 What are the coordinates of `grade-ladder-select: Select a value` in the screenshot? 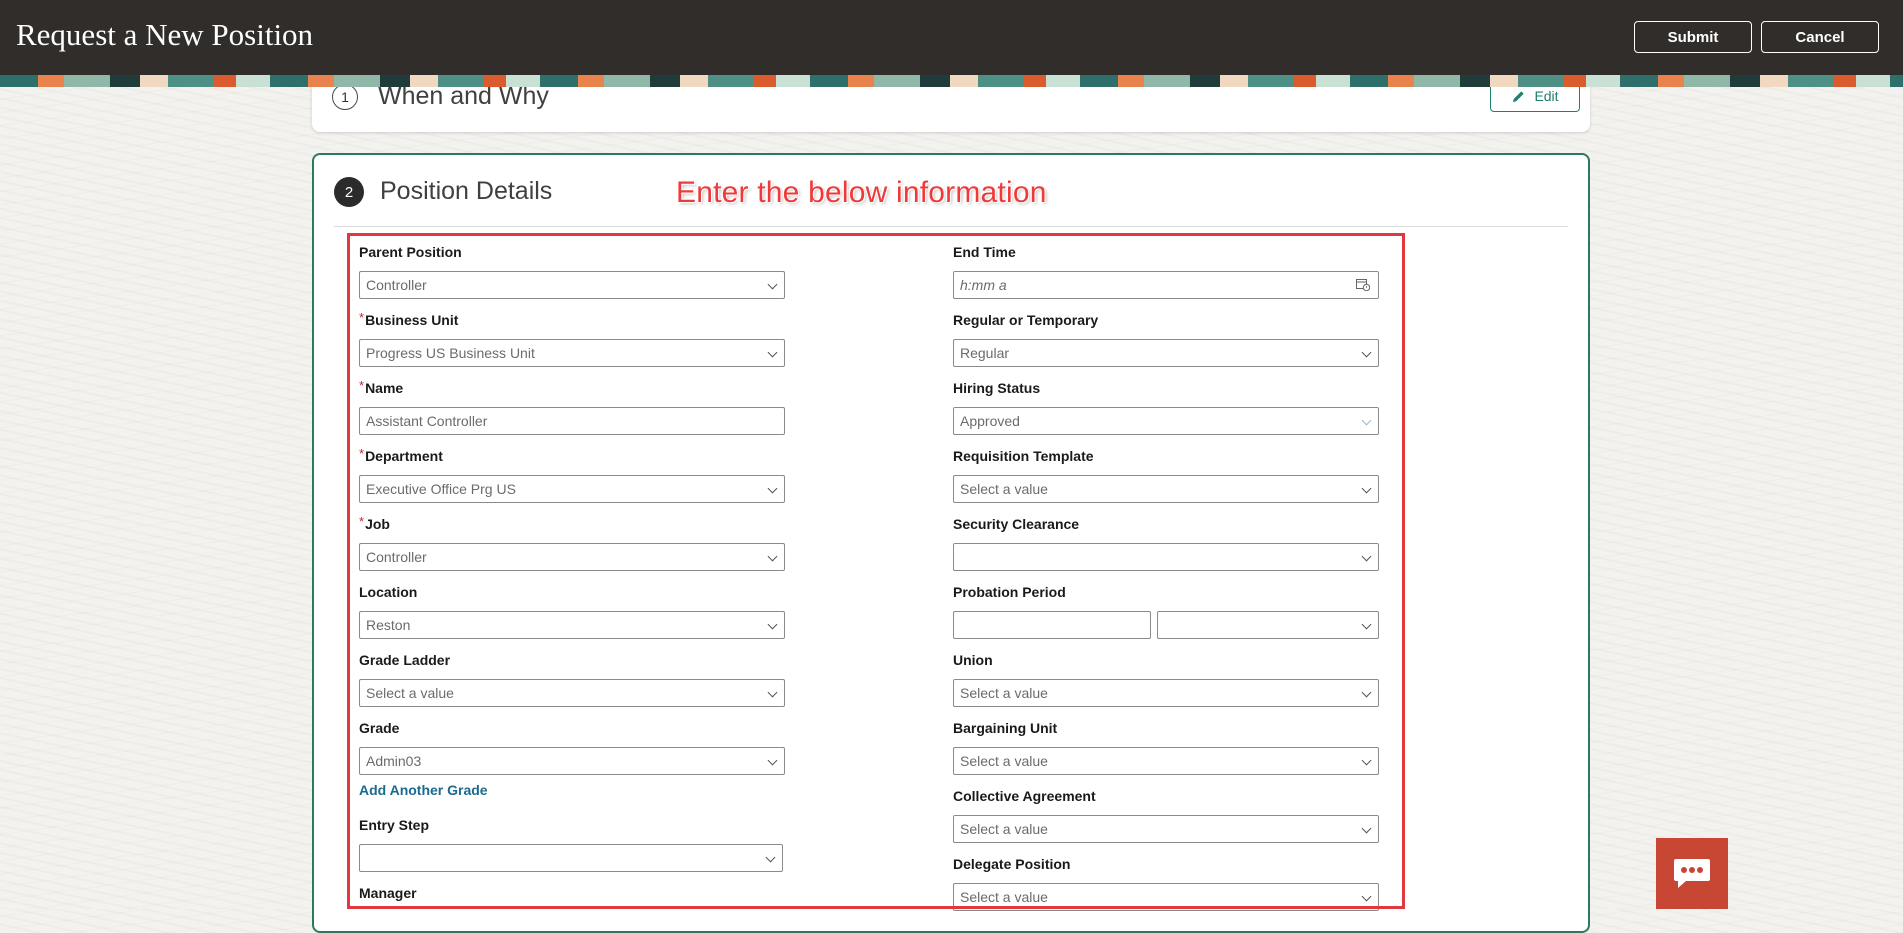 It's located at (572, 693).